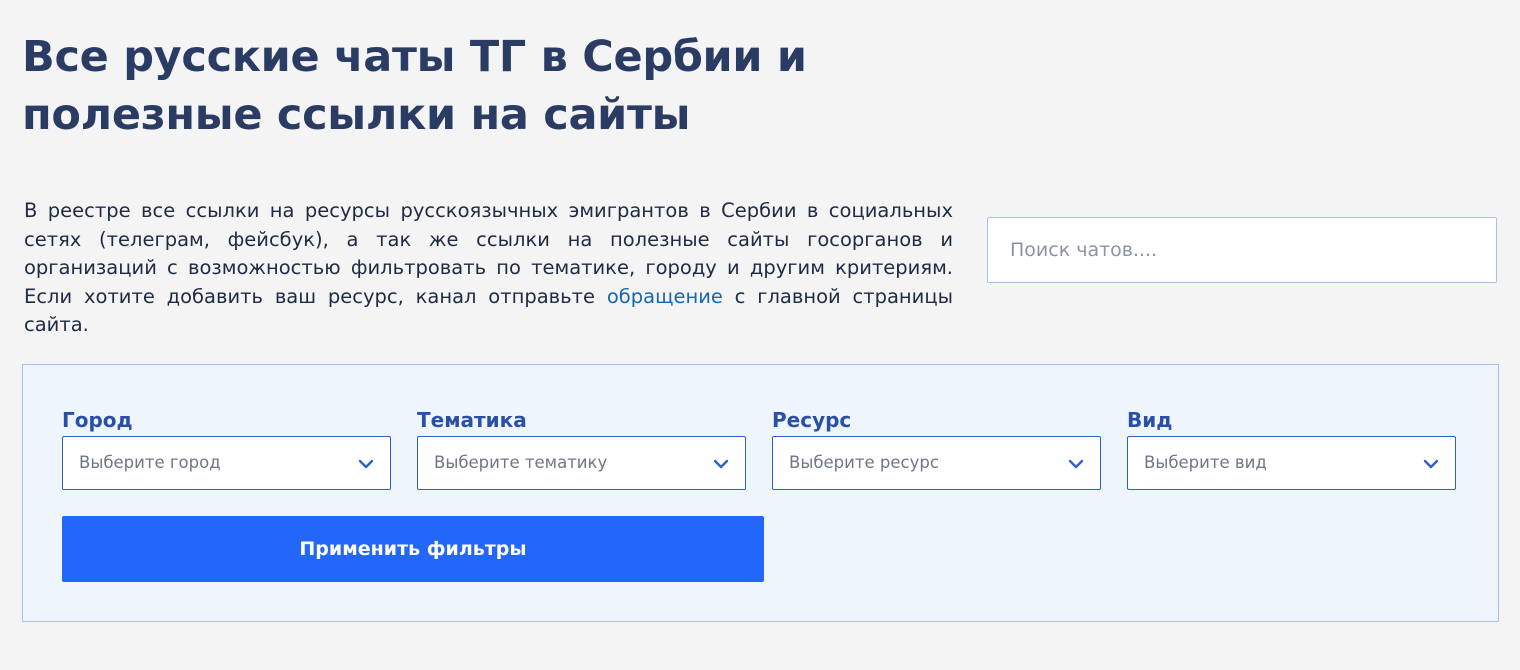 This screenshot has height=670, width=1520. I want to click on city-select: Выберите город, so click(226, 463).